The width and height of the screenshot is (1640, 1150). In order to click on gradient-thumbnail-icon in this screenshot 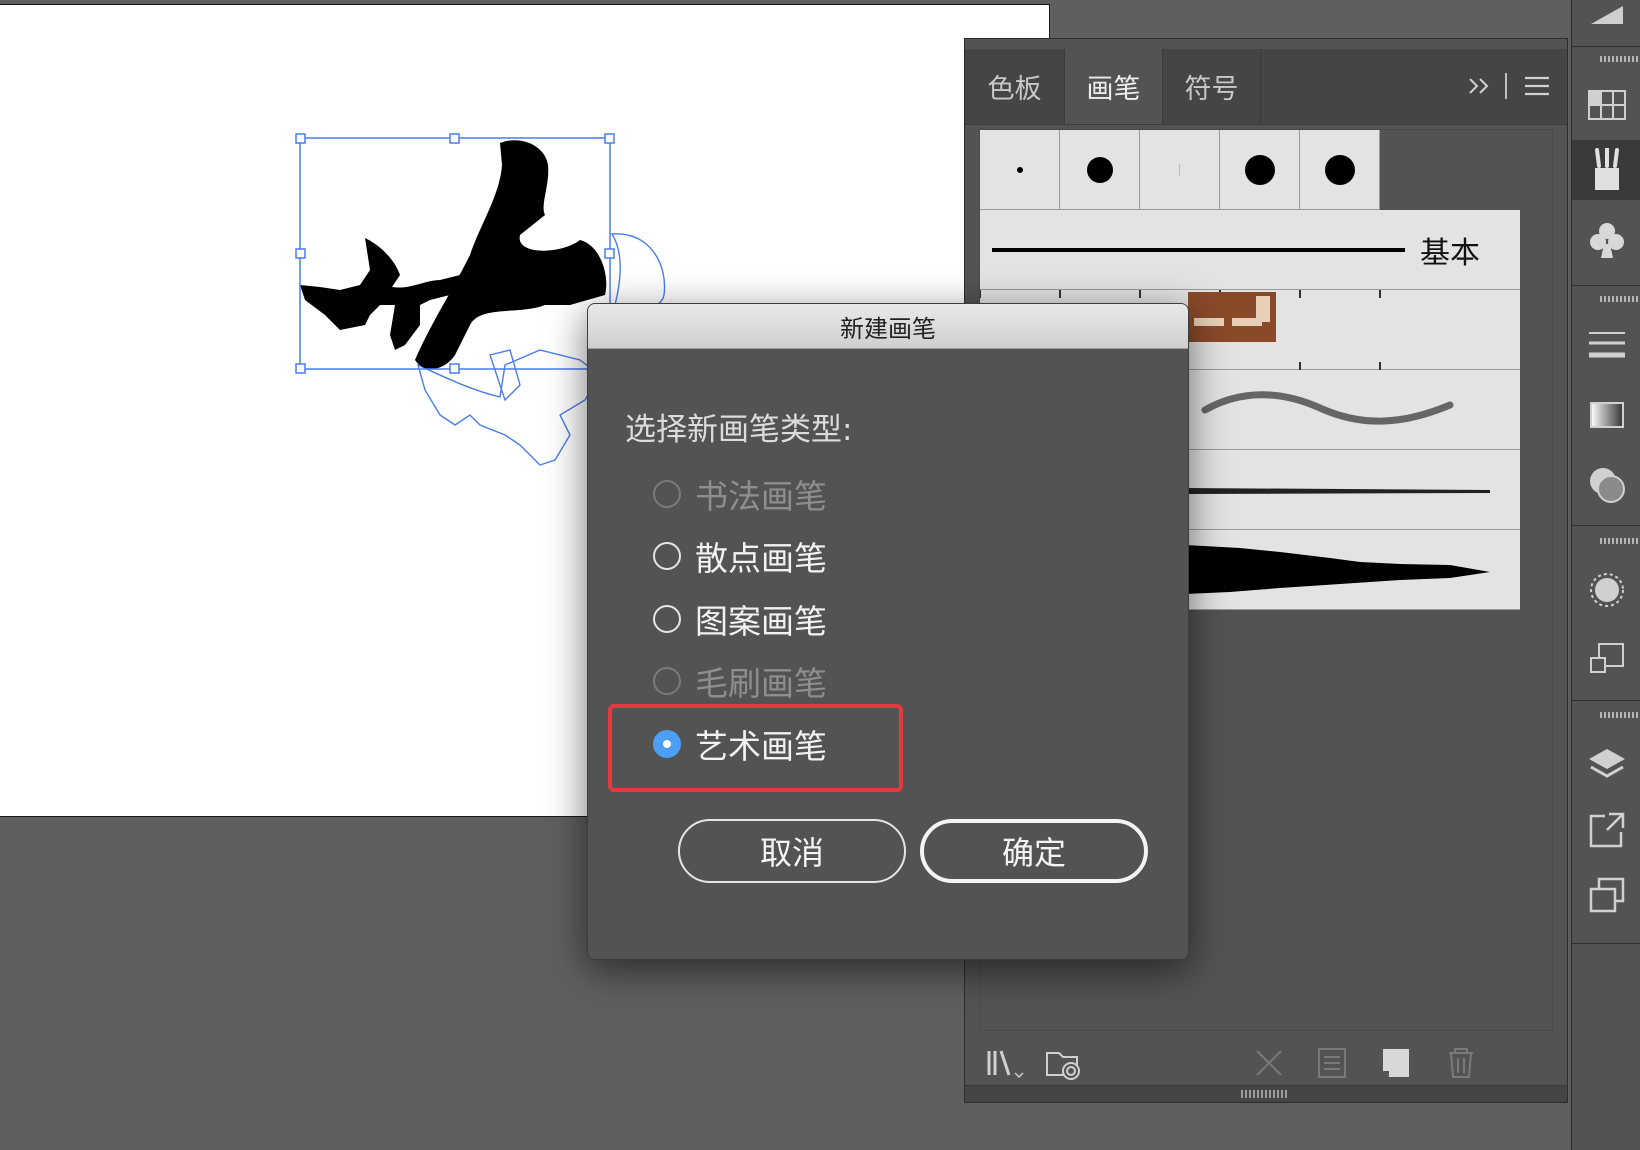, I will do `click(1606, 15)`.